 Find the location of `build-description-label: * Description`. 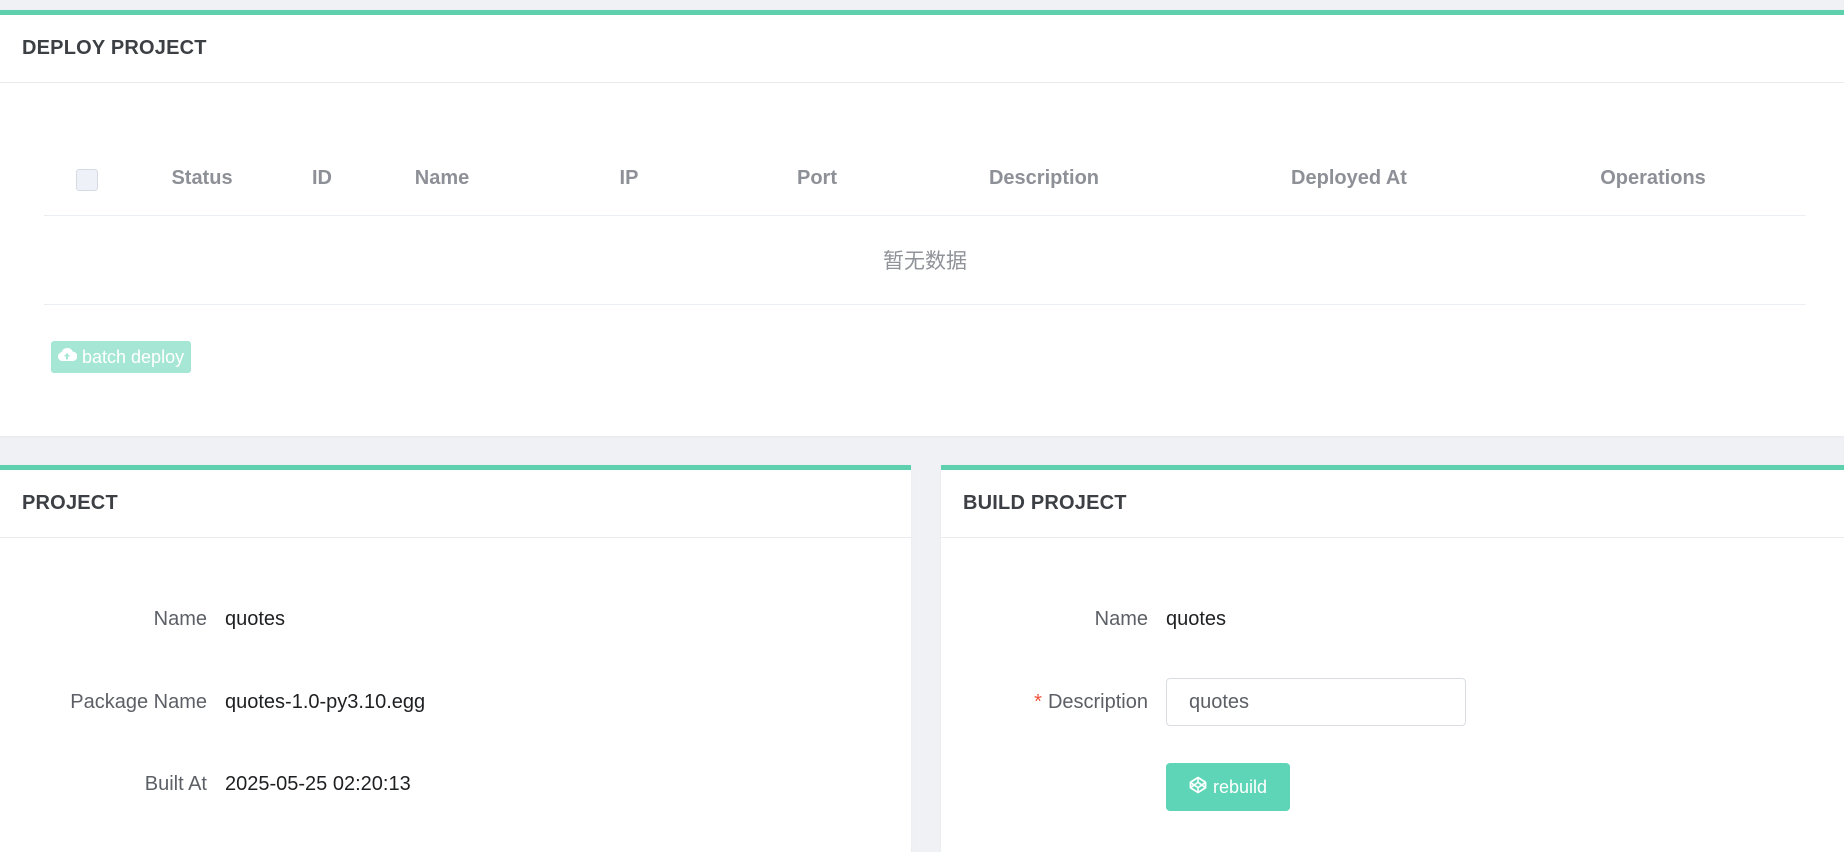

build-description-label: * Description is located at coordinates (1044, 702).